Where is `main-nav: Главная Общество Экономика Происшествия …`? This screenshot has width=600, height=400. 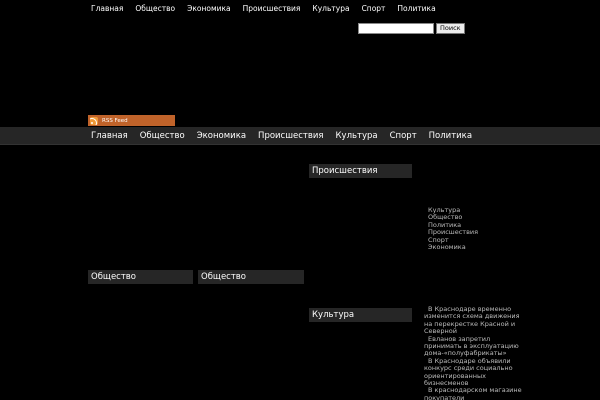 main-nav: Главная Общество Экономика Происшествия … is located at coordinates (281, 136).